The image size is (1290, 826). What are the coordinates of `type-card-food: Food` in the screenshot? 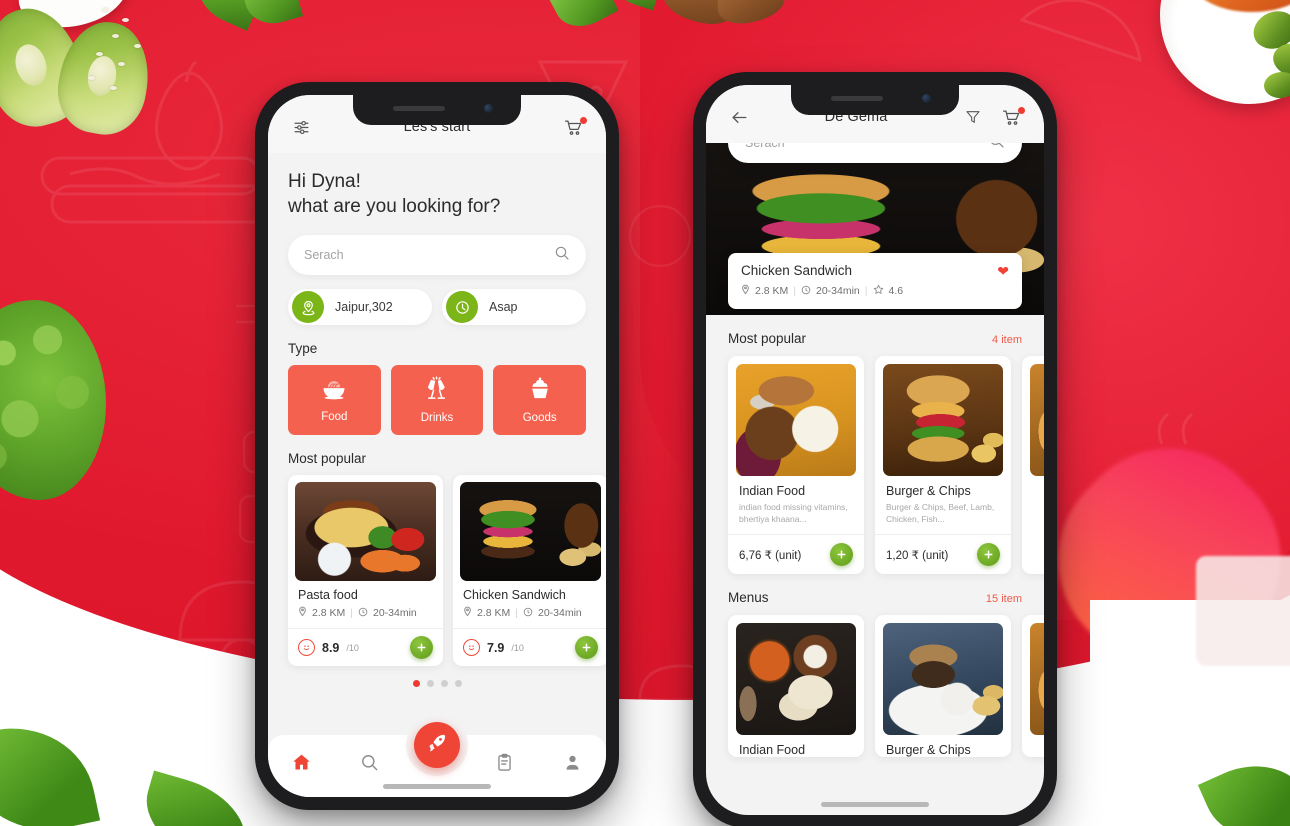 It's located at (334, 400).